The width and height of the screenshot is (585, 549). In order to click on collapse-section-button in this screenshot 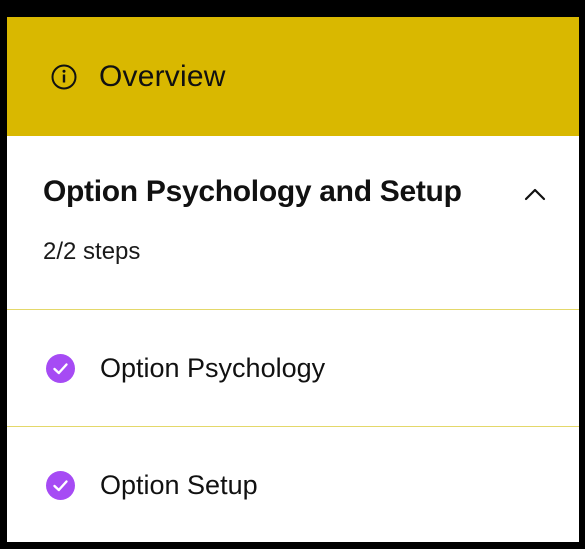, I will do `click(535, 194)`.